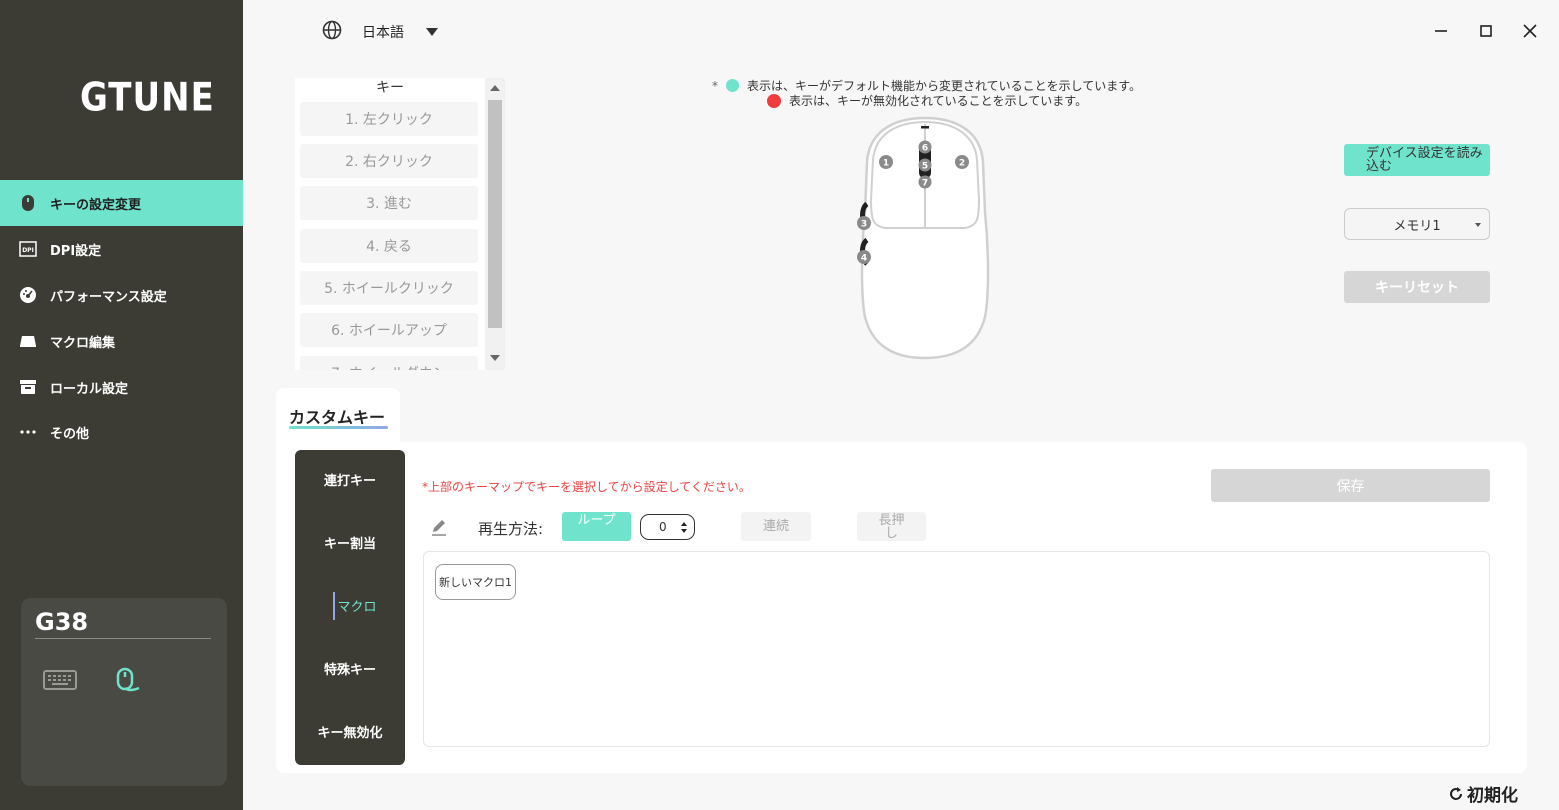  What do you see at coordinates (495, 214) in the screenshot?
I see `scroll-thumb` at bounding box center [495, 214].